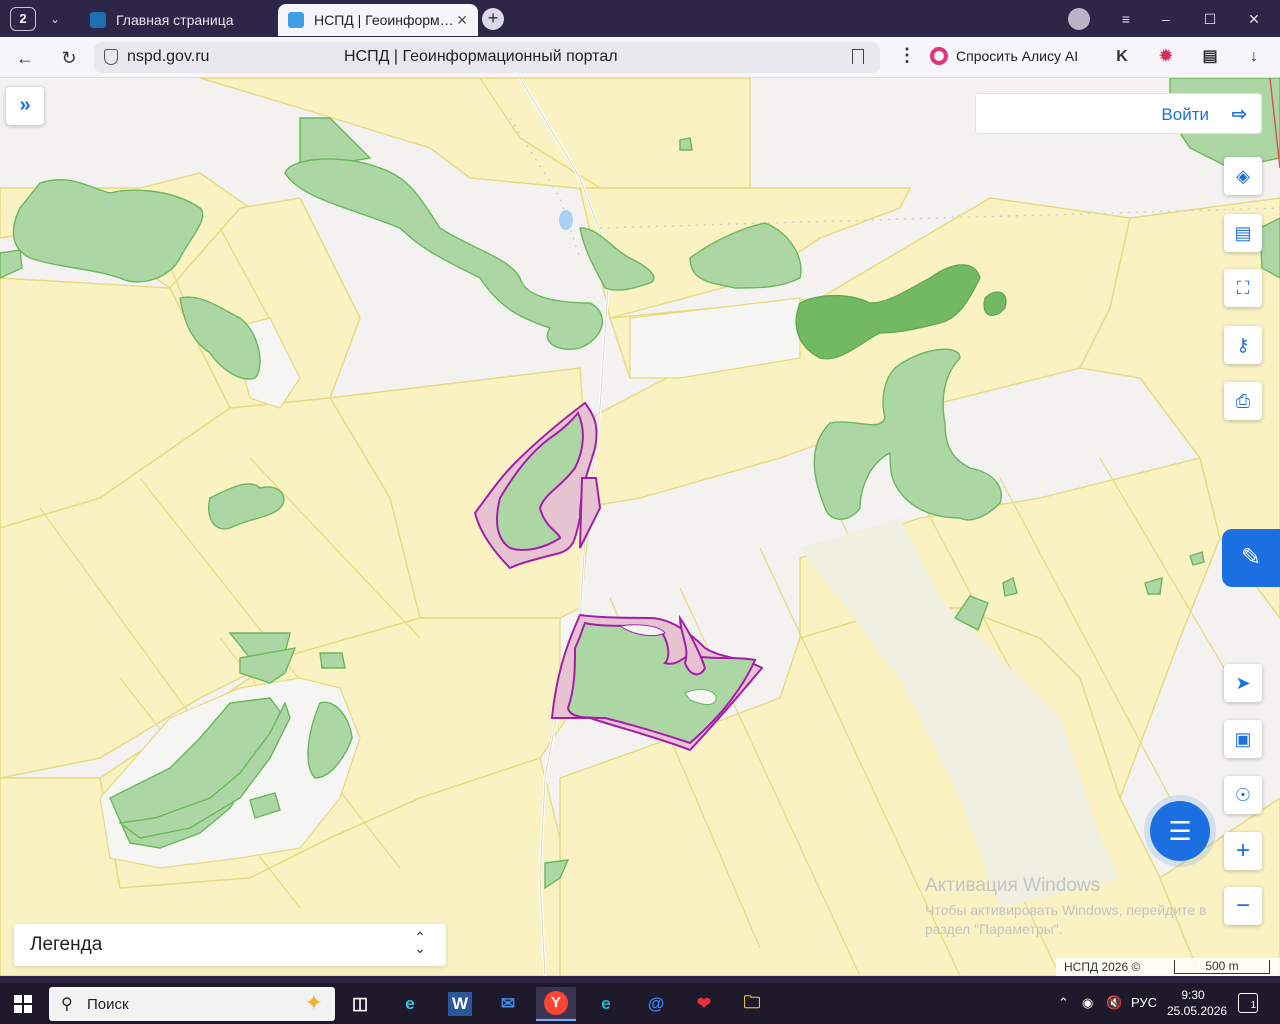 The image size is (1280, 1024). What do you see at coordinates (111, 57) in the screenshot?
I see `shield-icon` at bounding box center [111, 57].